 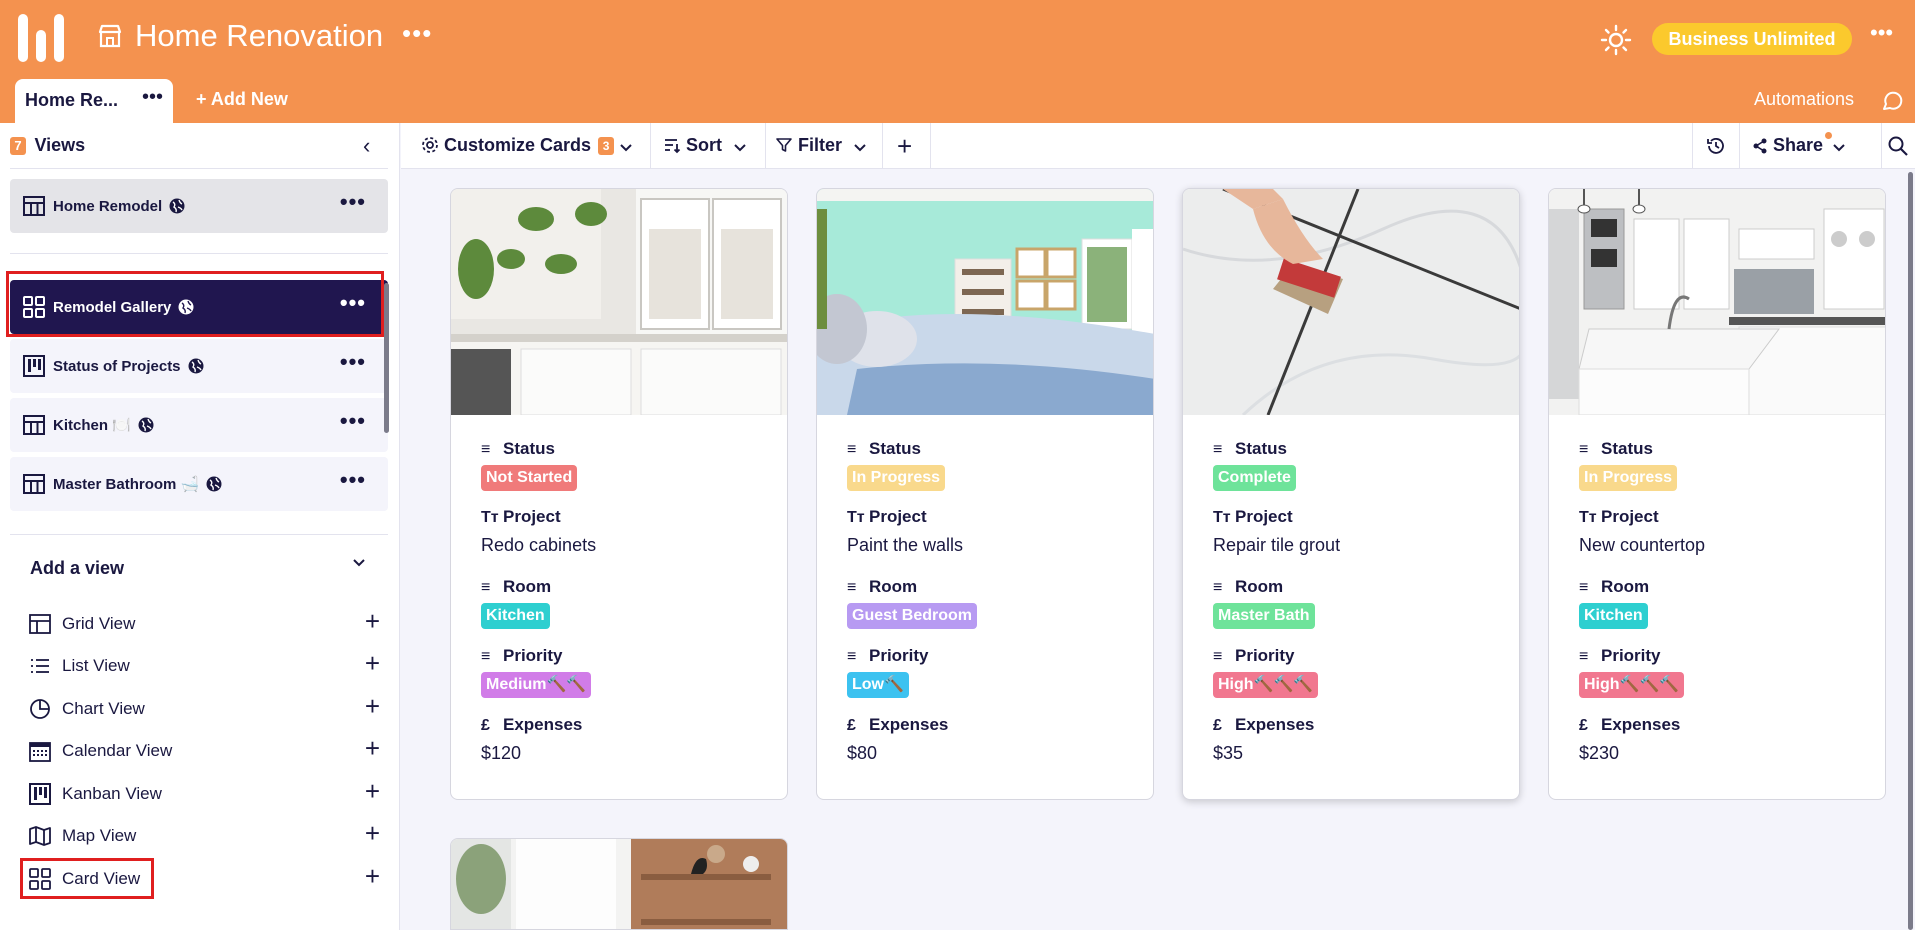 I want to click on main-scrollbar, so click(x=1910, y=551).